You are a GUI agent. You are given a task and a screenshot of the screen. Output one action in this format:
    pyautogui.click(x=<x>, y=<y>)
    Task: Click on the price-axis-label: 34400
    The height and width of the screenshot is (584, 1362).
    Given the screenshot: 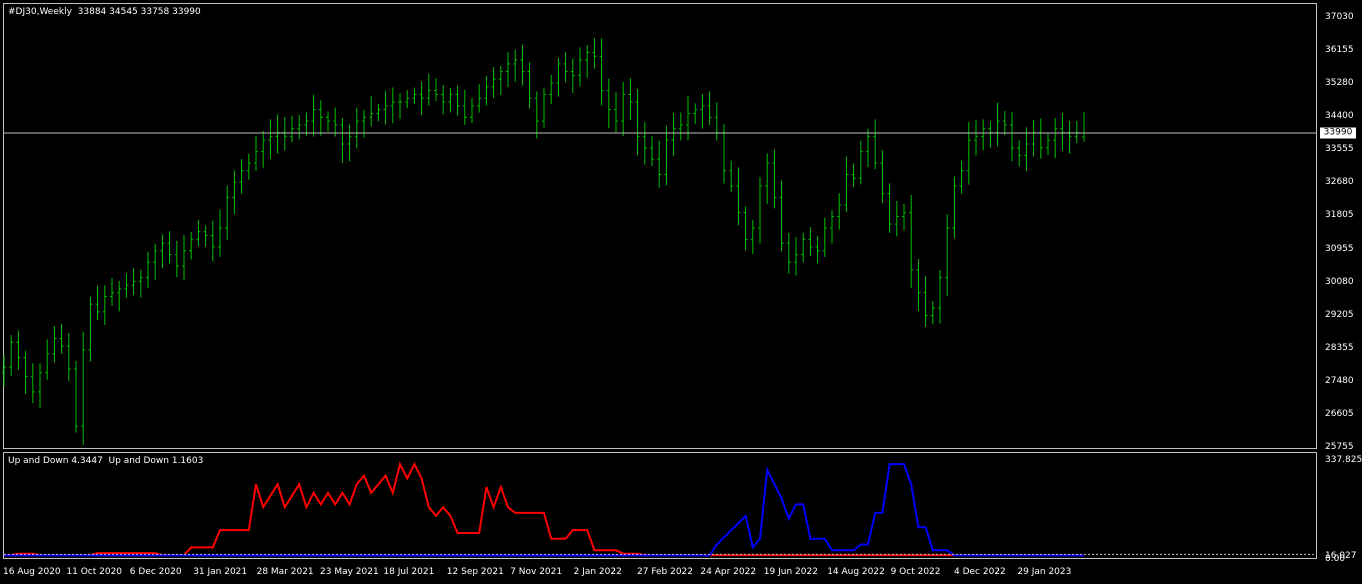 What is the action you would take?
    pyautogui.click(x=1339, y=116)
    